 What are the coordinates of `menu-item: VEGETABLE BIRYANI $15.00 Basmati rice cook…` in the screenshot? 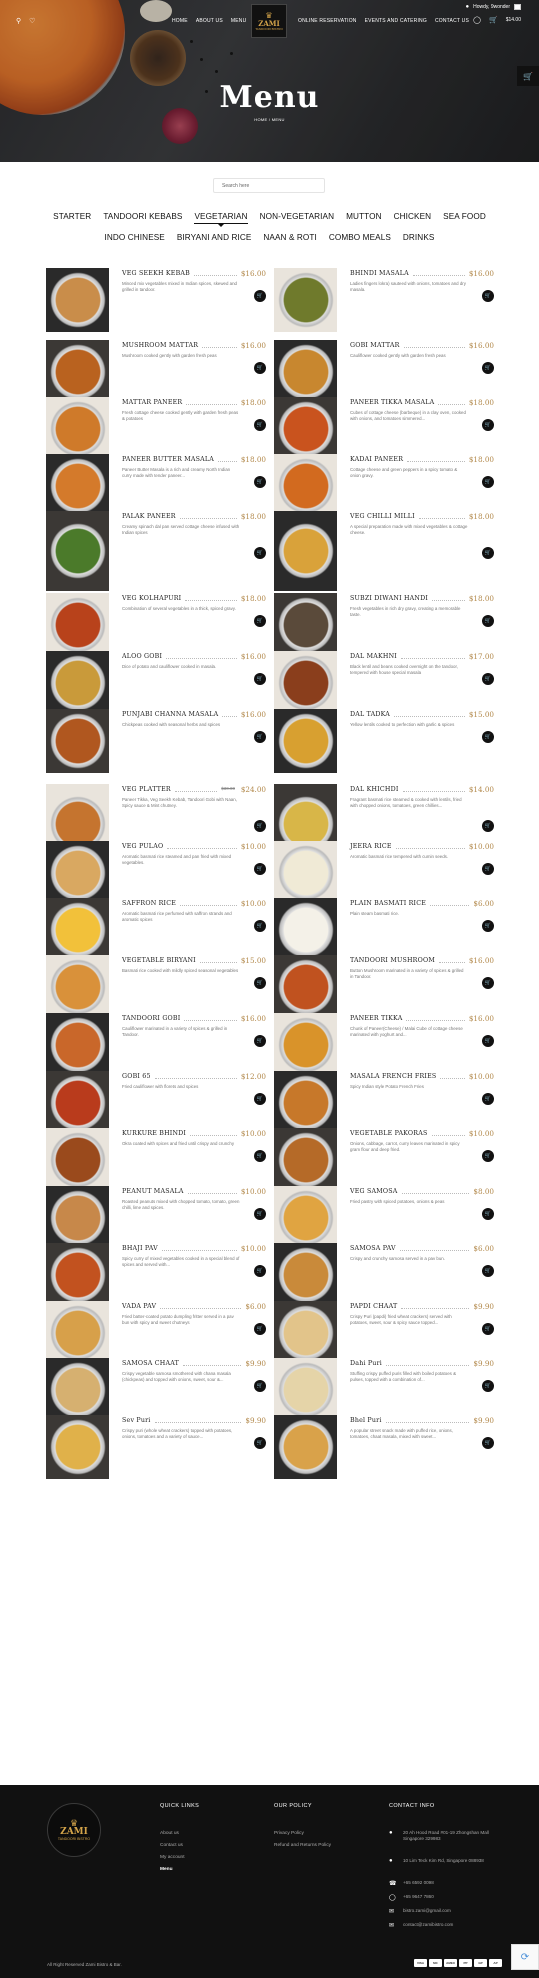 It's located at (156, 987).